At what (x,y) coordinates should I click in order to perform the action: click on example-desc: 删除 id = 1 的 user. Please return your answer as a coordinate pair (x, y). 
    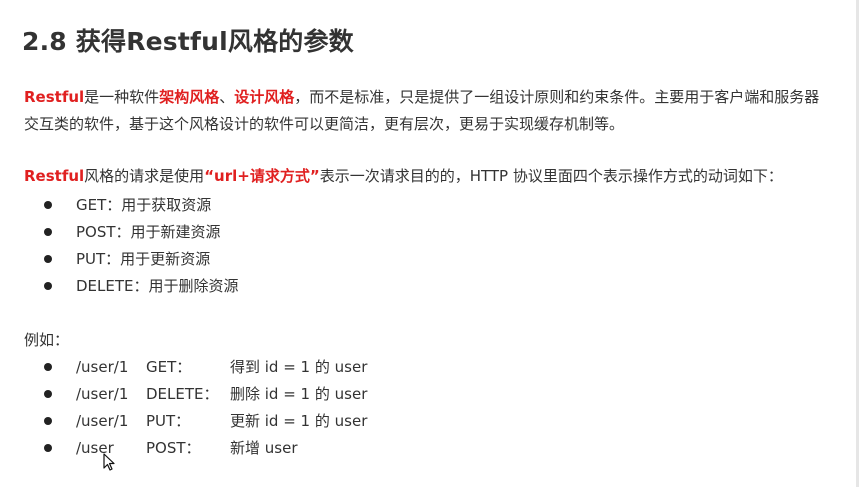
    Looking at the image, I should click on (299, 394).